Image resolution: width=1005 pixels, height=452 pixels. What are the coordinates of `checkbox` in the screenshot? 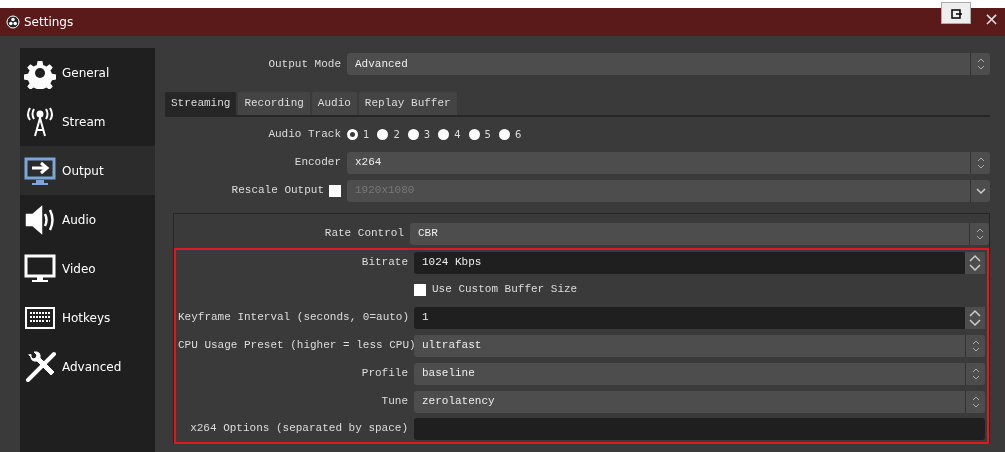 It's located at (420, 289).